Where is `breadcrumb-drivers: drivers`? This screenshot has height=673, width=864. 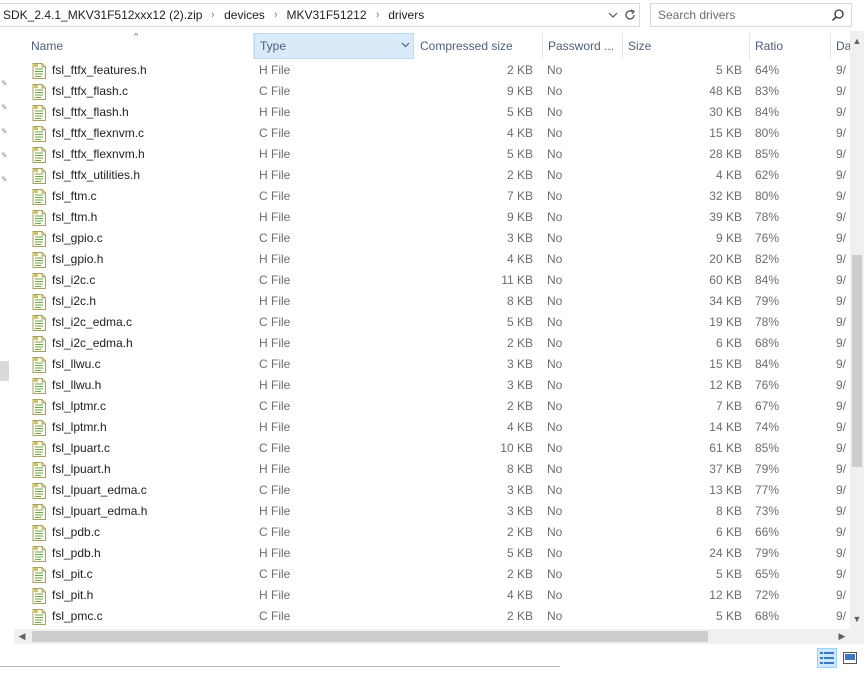
breadcrumb-drivers: drivers is located at coordinates (406, 15).